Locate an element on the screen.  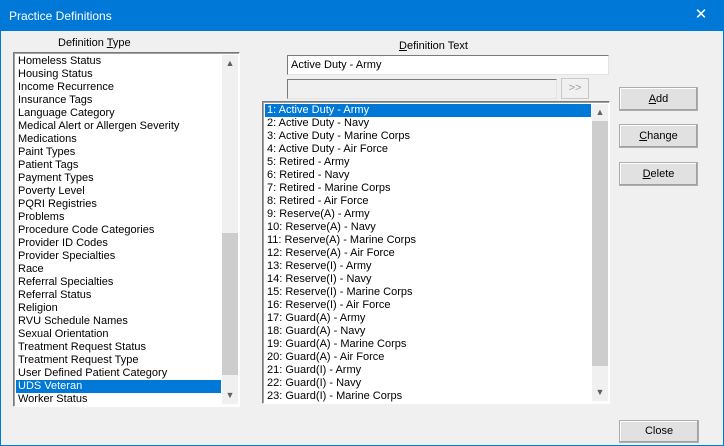
label-accelerator: D is located at coordinates (403, 46).